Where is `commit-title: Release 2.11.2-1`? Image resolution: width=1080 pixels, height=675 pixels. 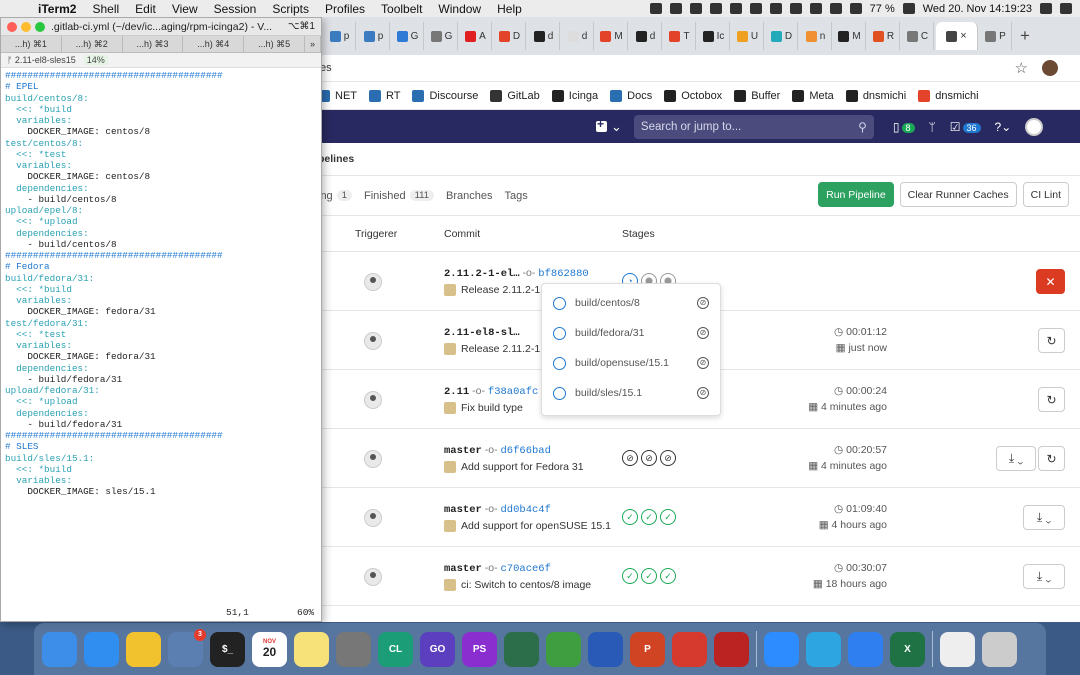 commit-title: Release 2.11.2-1 is located at coordinates (500, 349).